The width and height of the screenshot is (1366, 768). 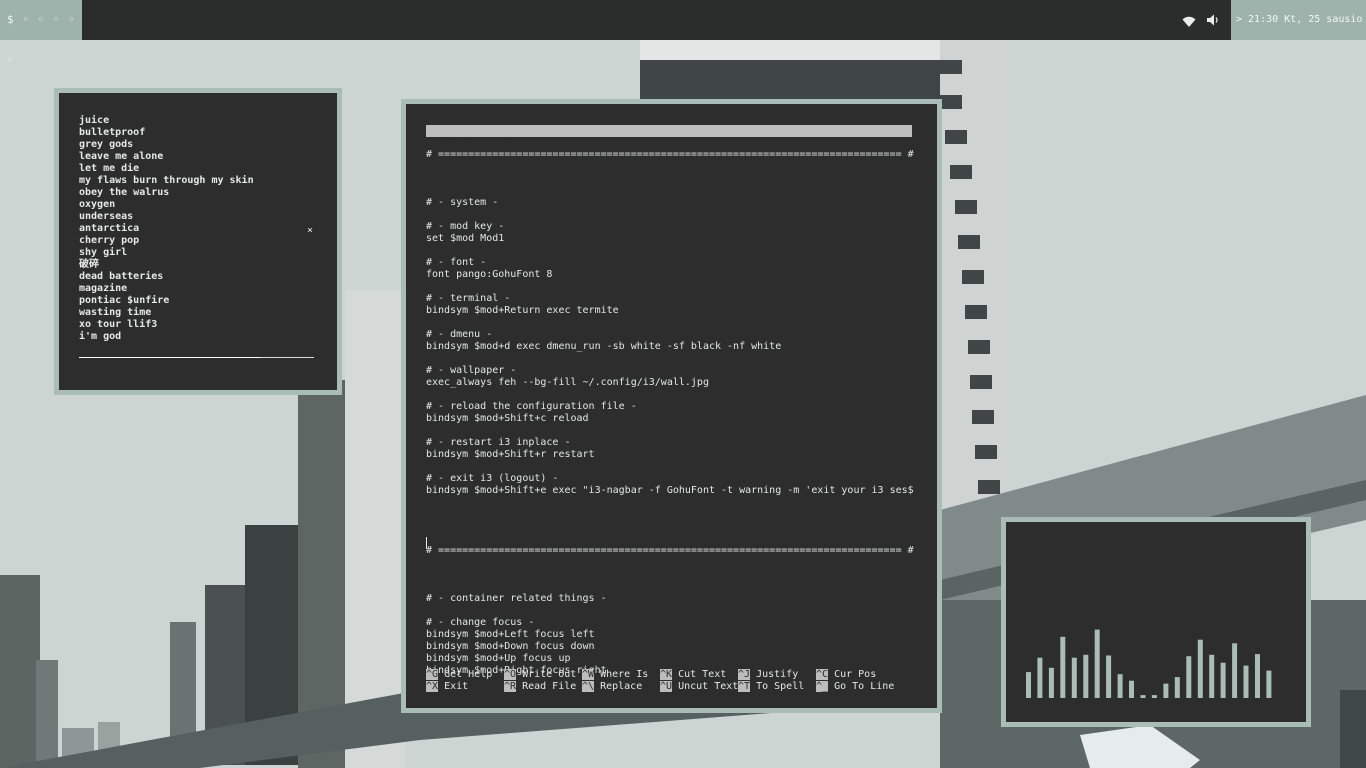 I want to click on playlist-track: dead batteries, so click(x=199, y=277).